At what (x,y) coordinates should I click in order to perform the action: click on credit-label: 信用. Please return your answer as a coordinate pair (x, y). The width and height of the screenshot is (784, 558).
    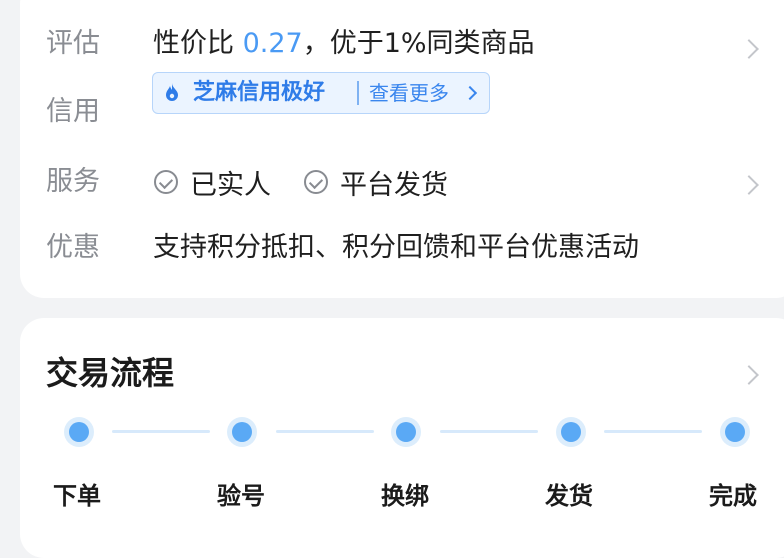
    Looking at the image, I should click on (73, 111).